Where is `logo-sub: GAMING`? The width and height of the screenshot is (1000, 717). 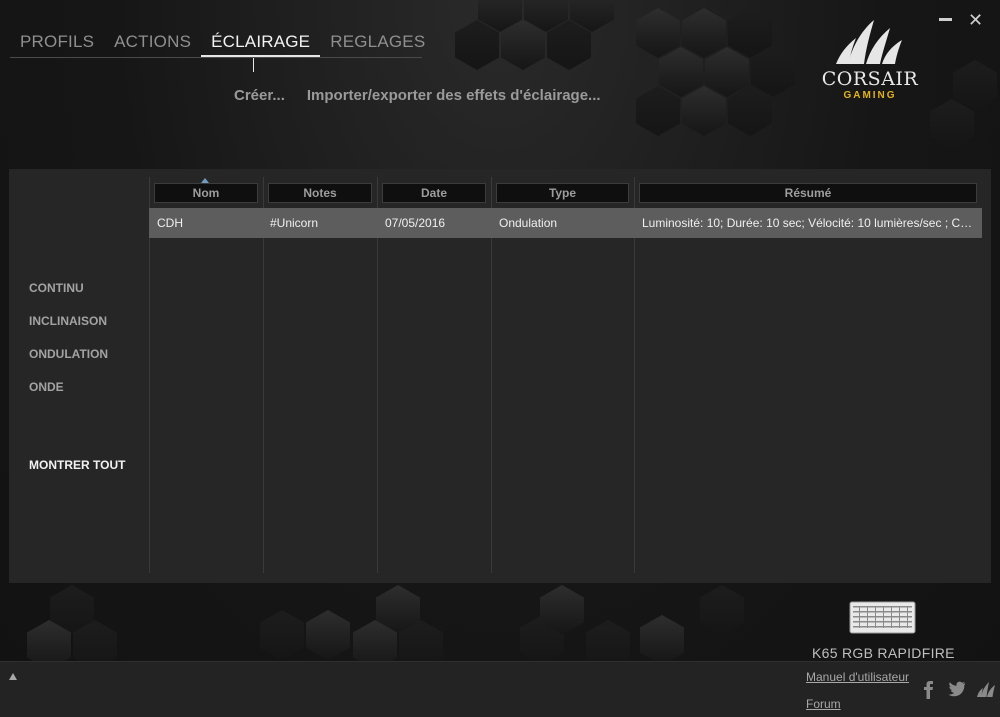
logo-sub: GAMING is located at coordinates (870, 95).